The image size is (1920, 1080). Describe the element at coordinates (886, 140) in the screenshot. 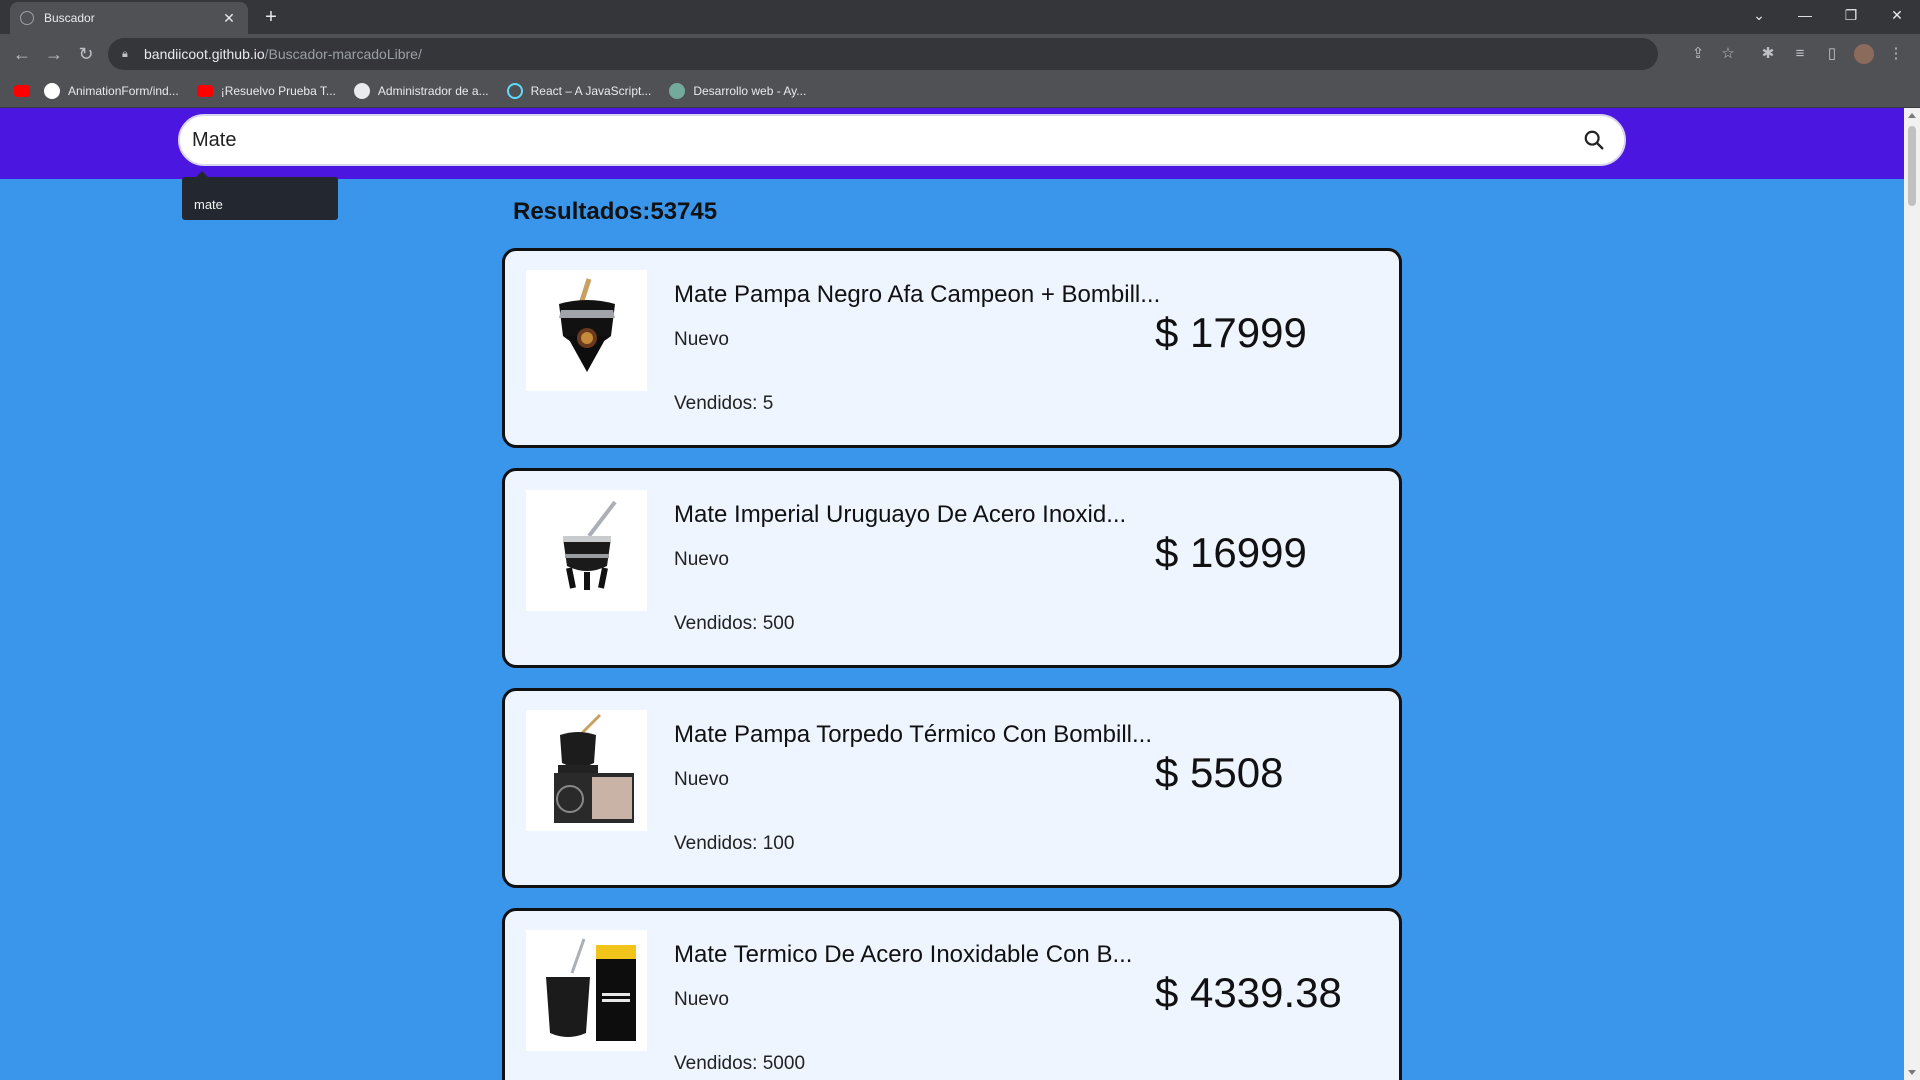

I see `search-input` at that location.